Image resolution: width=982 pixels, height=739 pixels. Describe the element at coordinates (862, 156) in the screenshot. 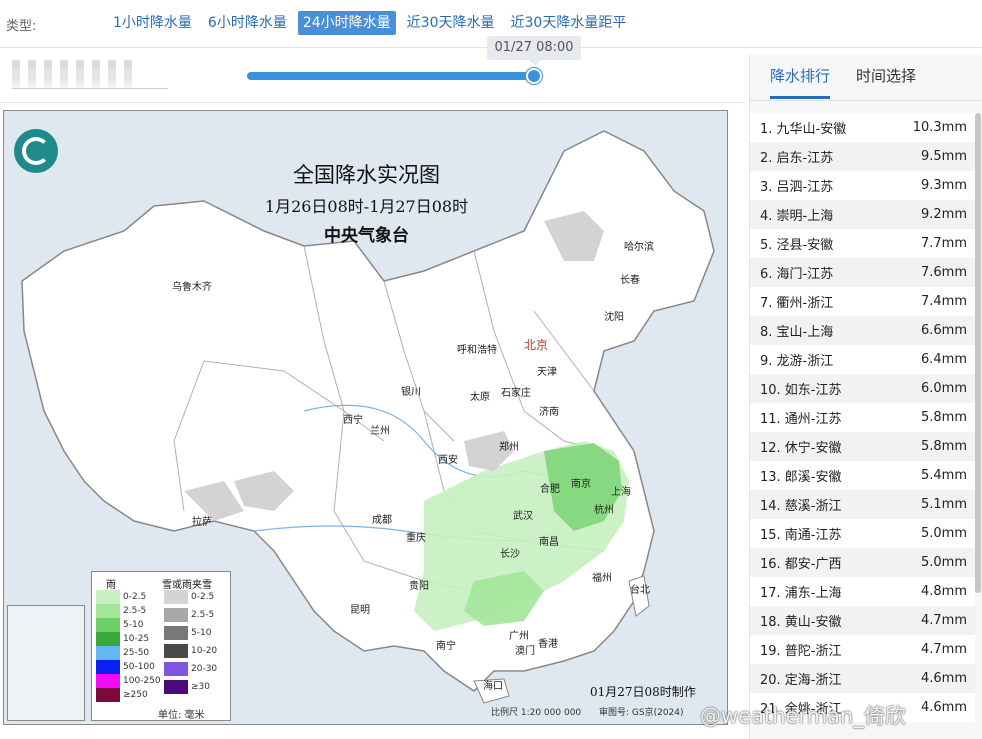

I see `ranking-row: 2. 启东-江苏 9.5mm` at that location.